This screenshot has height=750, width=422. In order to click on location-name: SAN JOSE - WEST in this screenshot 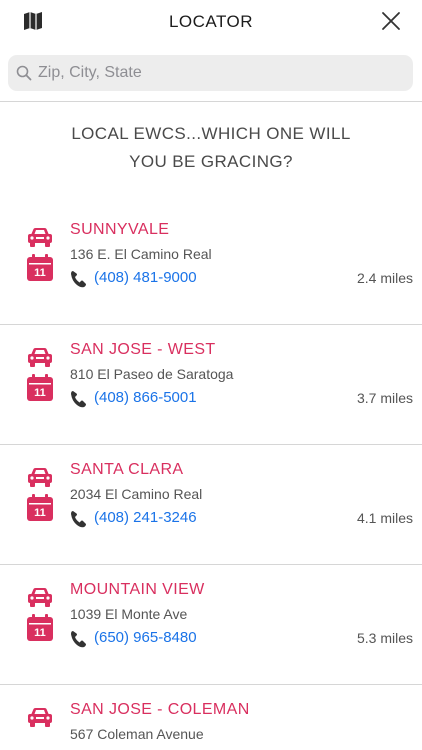, I will do `click(143, 350)`.